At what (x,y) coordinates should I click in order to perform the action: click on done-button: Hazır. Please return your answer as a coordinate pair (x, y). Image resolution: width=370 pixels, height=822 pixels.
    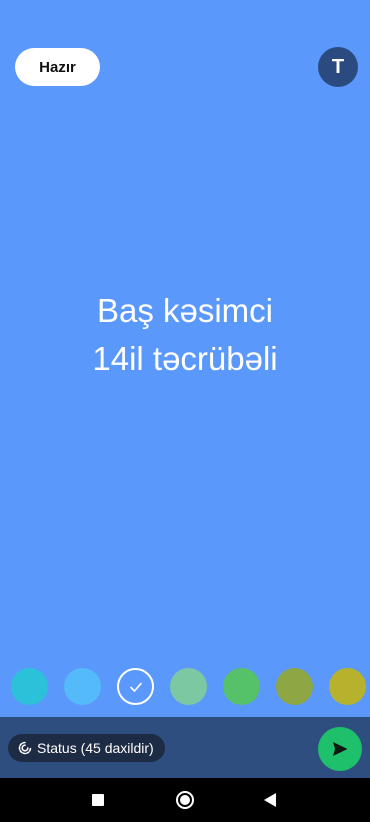
    Looking at the image, I should click on (57, 67).